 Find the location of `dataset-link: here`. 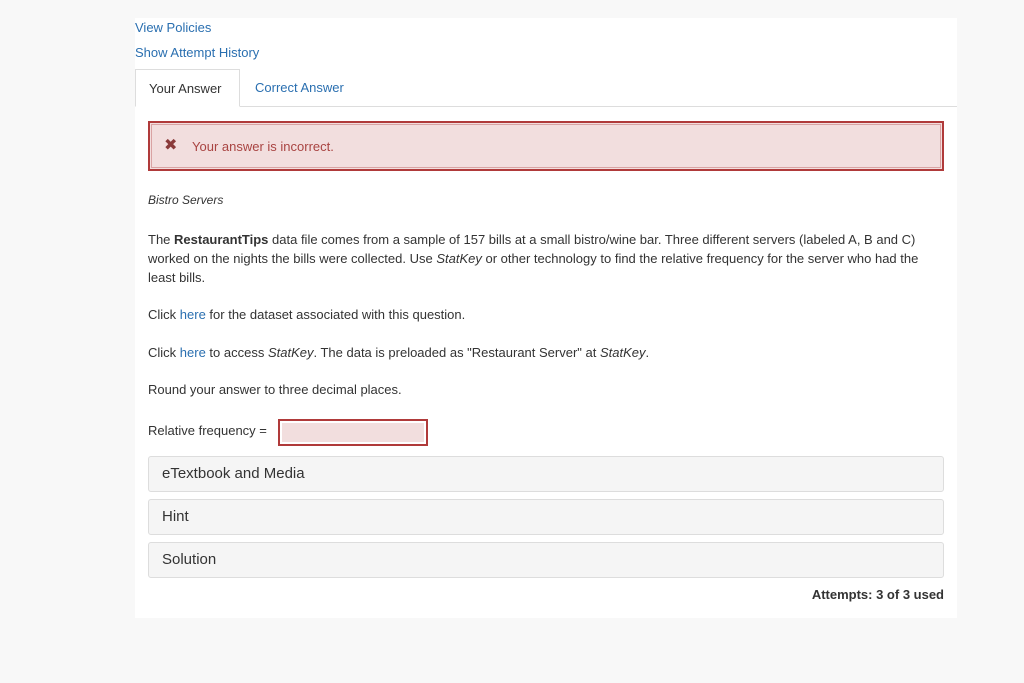

dataset-link: here is located at coordinates (193, 314).